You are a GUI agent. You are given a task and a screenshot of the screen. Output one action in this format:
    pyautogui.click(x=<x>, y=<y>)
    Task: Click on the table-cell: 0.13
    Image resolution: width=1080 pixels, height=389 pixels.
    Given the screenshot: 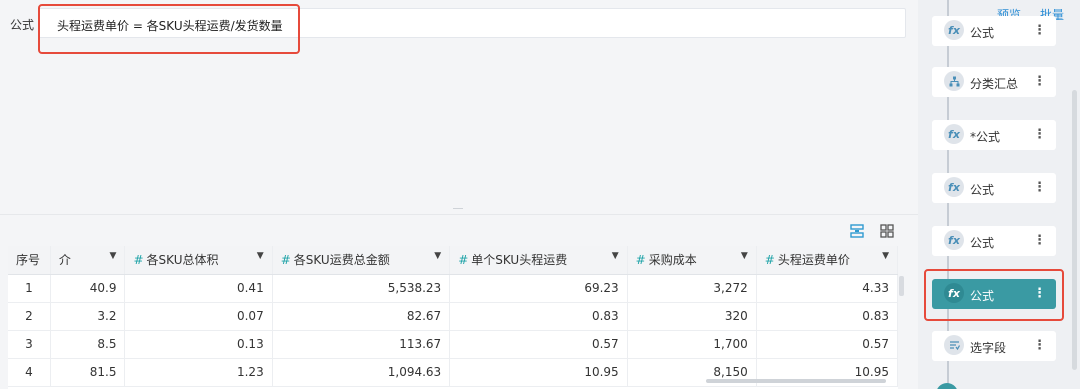 What is the action you would take?
    pyautogui.click(x=198, y=344)
    